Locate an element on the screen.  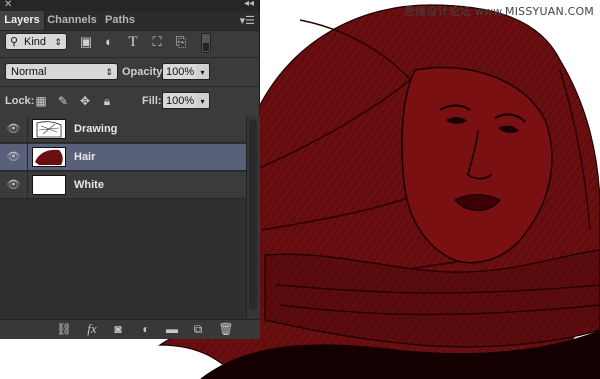
add-mask-icon: ◙ is located at coordinates (118, 329).